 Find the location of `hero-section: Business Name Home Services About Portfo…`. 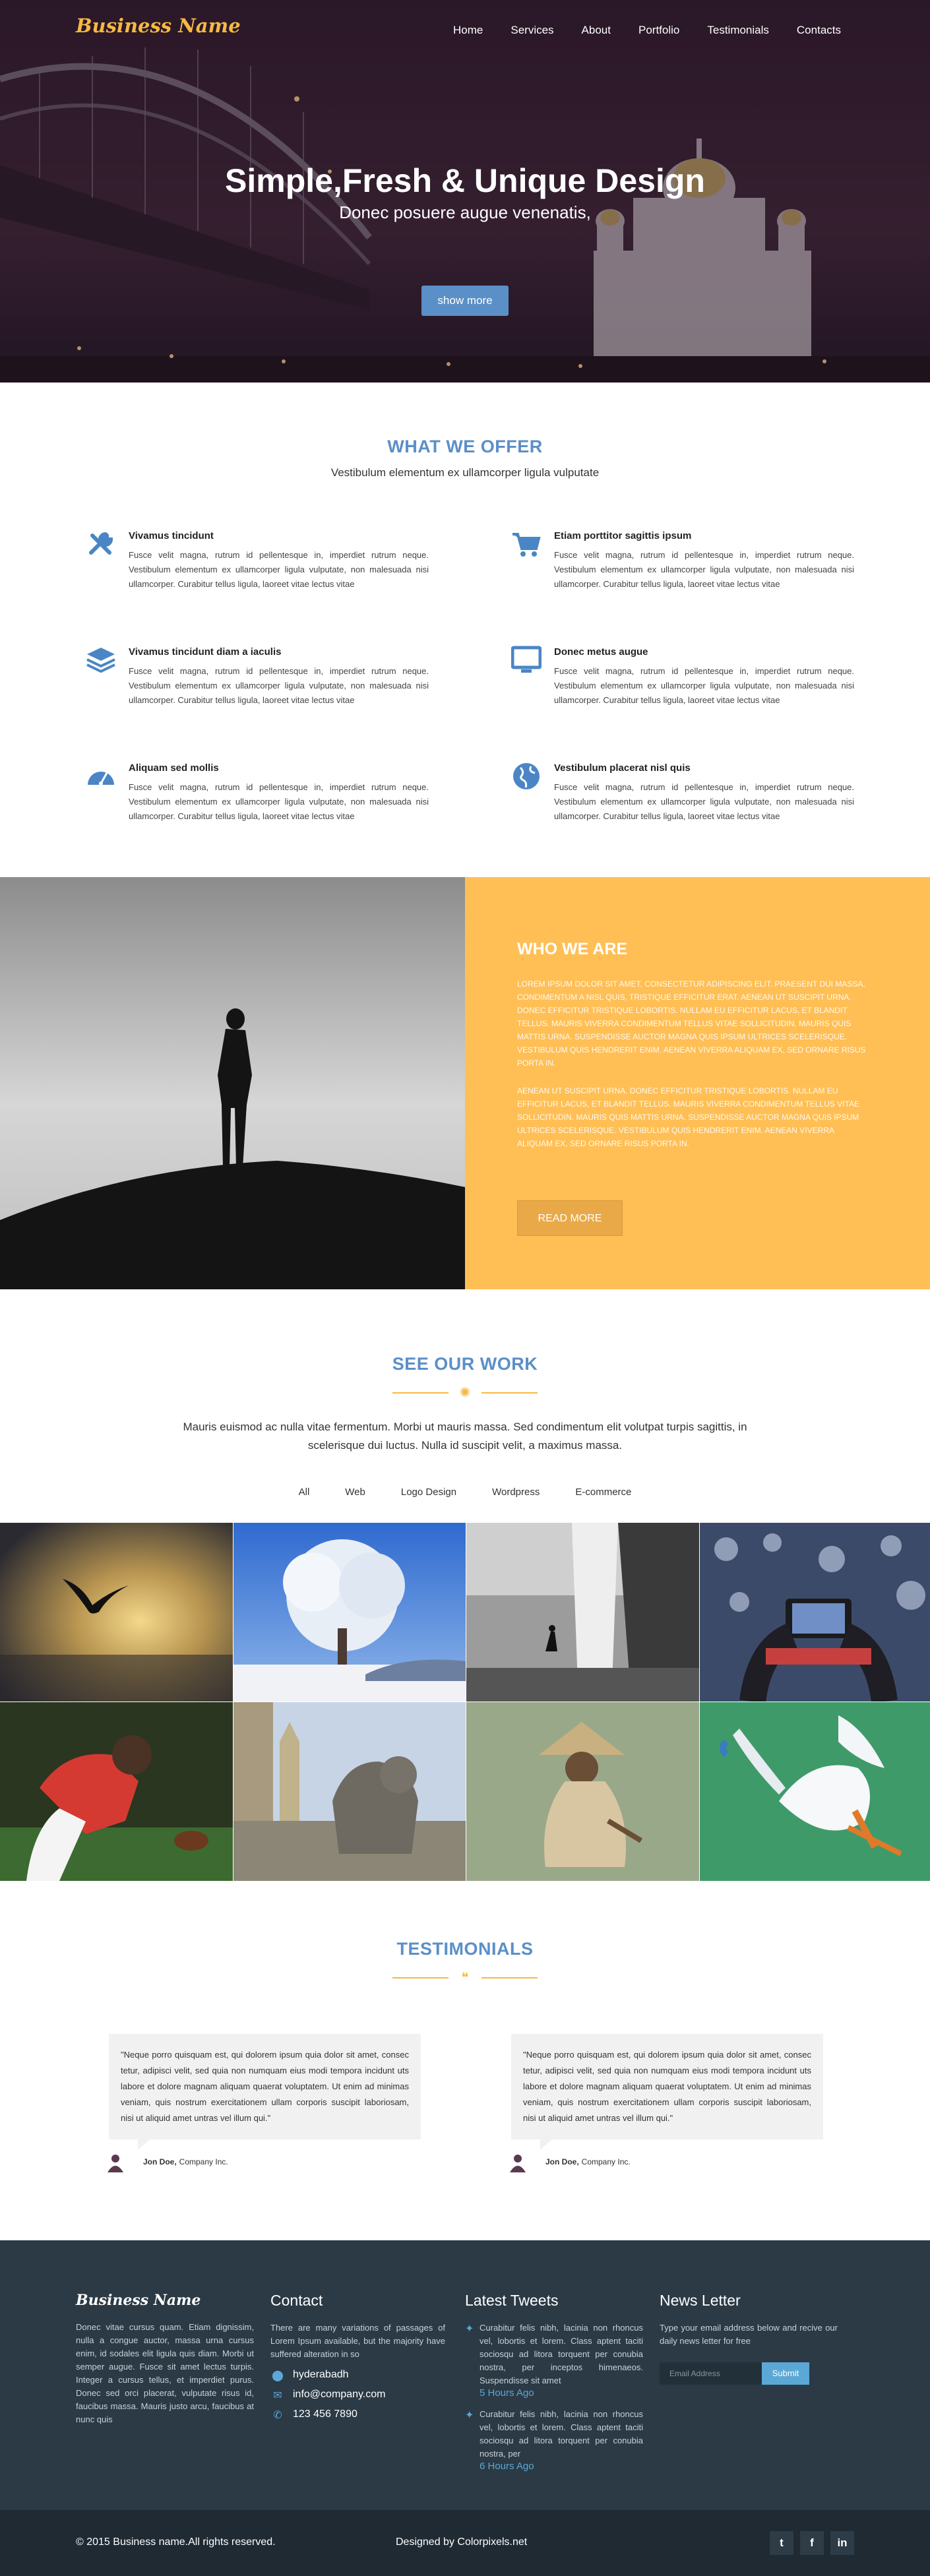

hero-section: Business Name Home Services About Portfo… is located at coordinates (465, 191).